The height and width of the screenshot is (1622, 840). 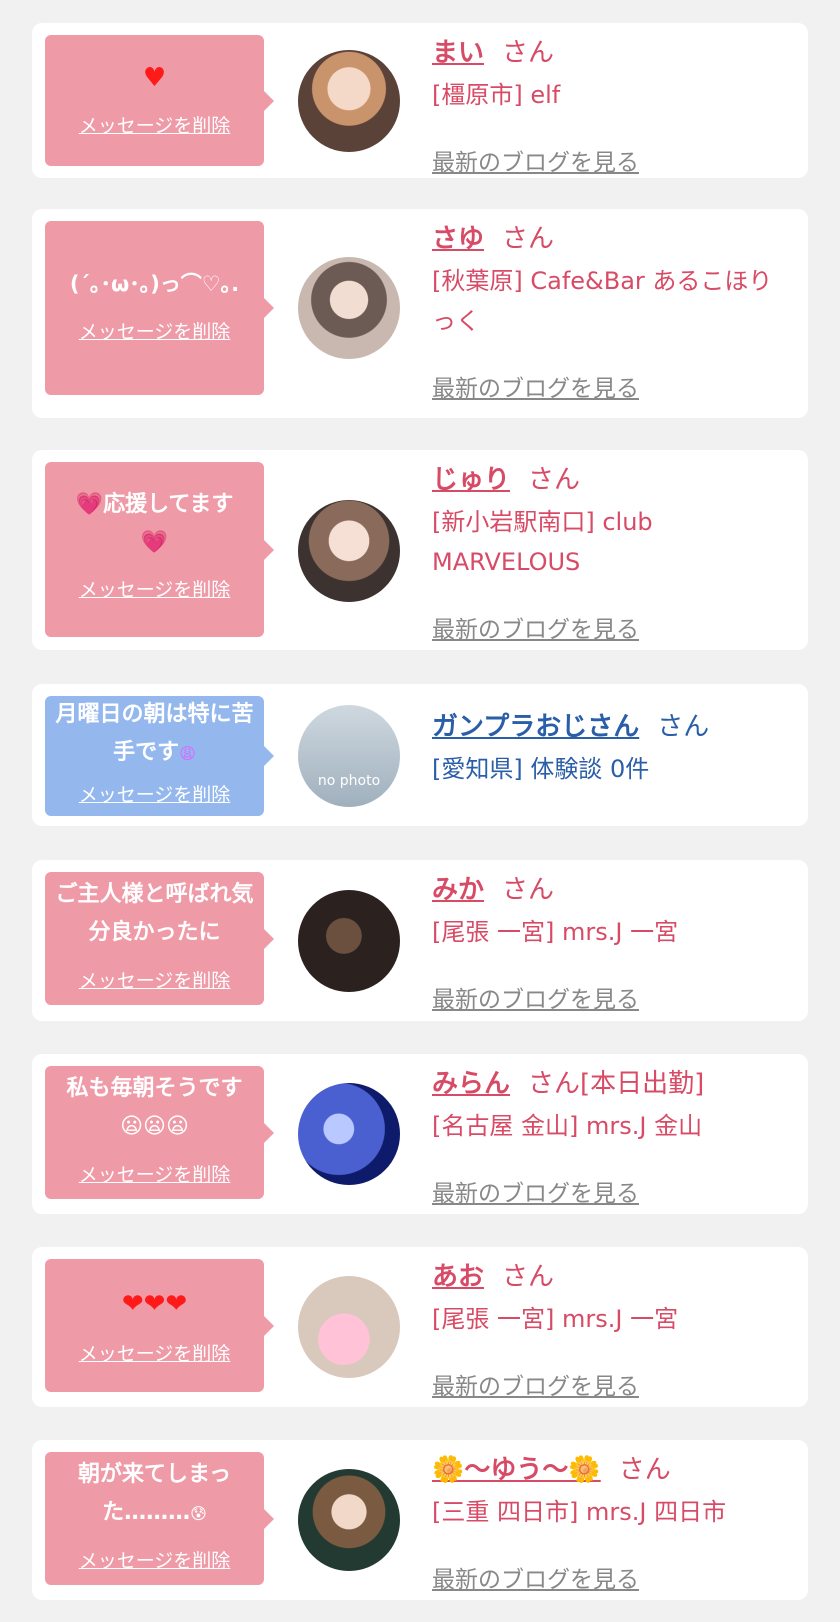 I want to click on shop-location: [三重 四日市] mrs.J 四日市, so click(x=579, y=1512).